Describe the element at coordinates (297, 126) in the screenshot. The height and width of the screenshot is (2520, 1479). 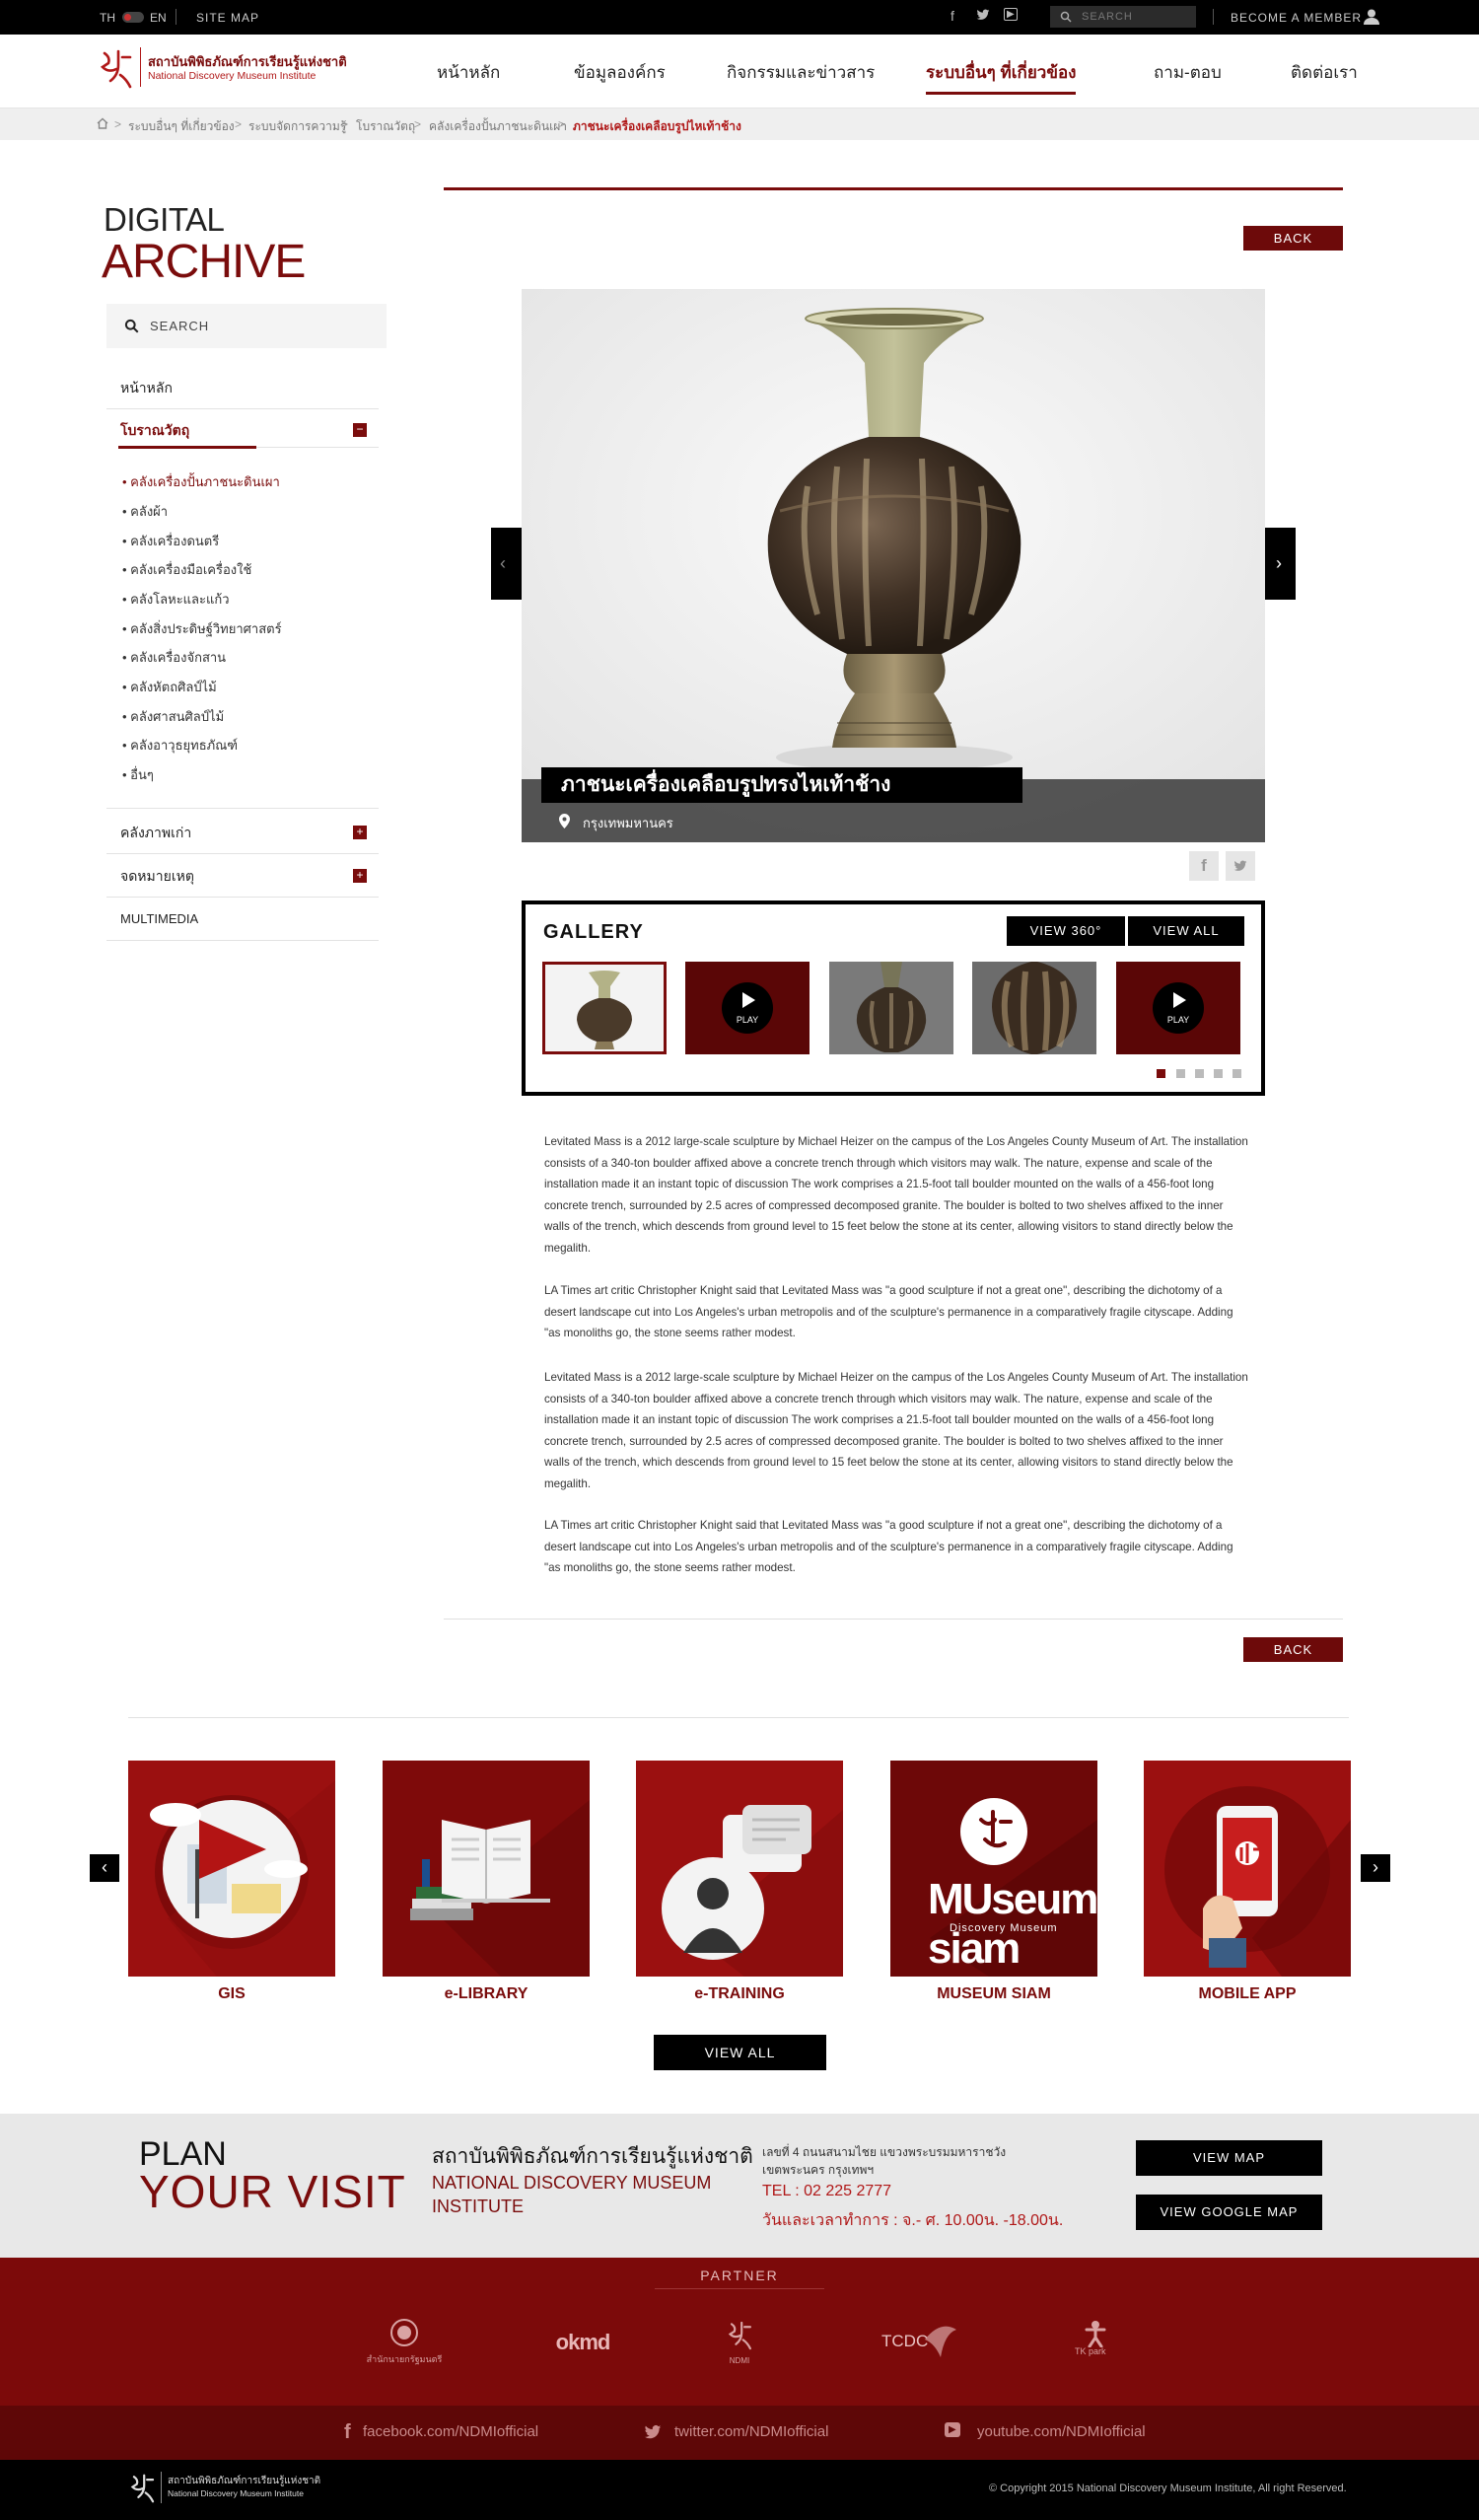
I see `breadcrumb-item: ระบบจัดการความรู้` at that location.